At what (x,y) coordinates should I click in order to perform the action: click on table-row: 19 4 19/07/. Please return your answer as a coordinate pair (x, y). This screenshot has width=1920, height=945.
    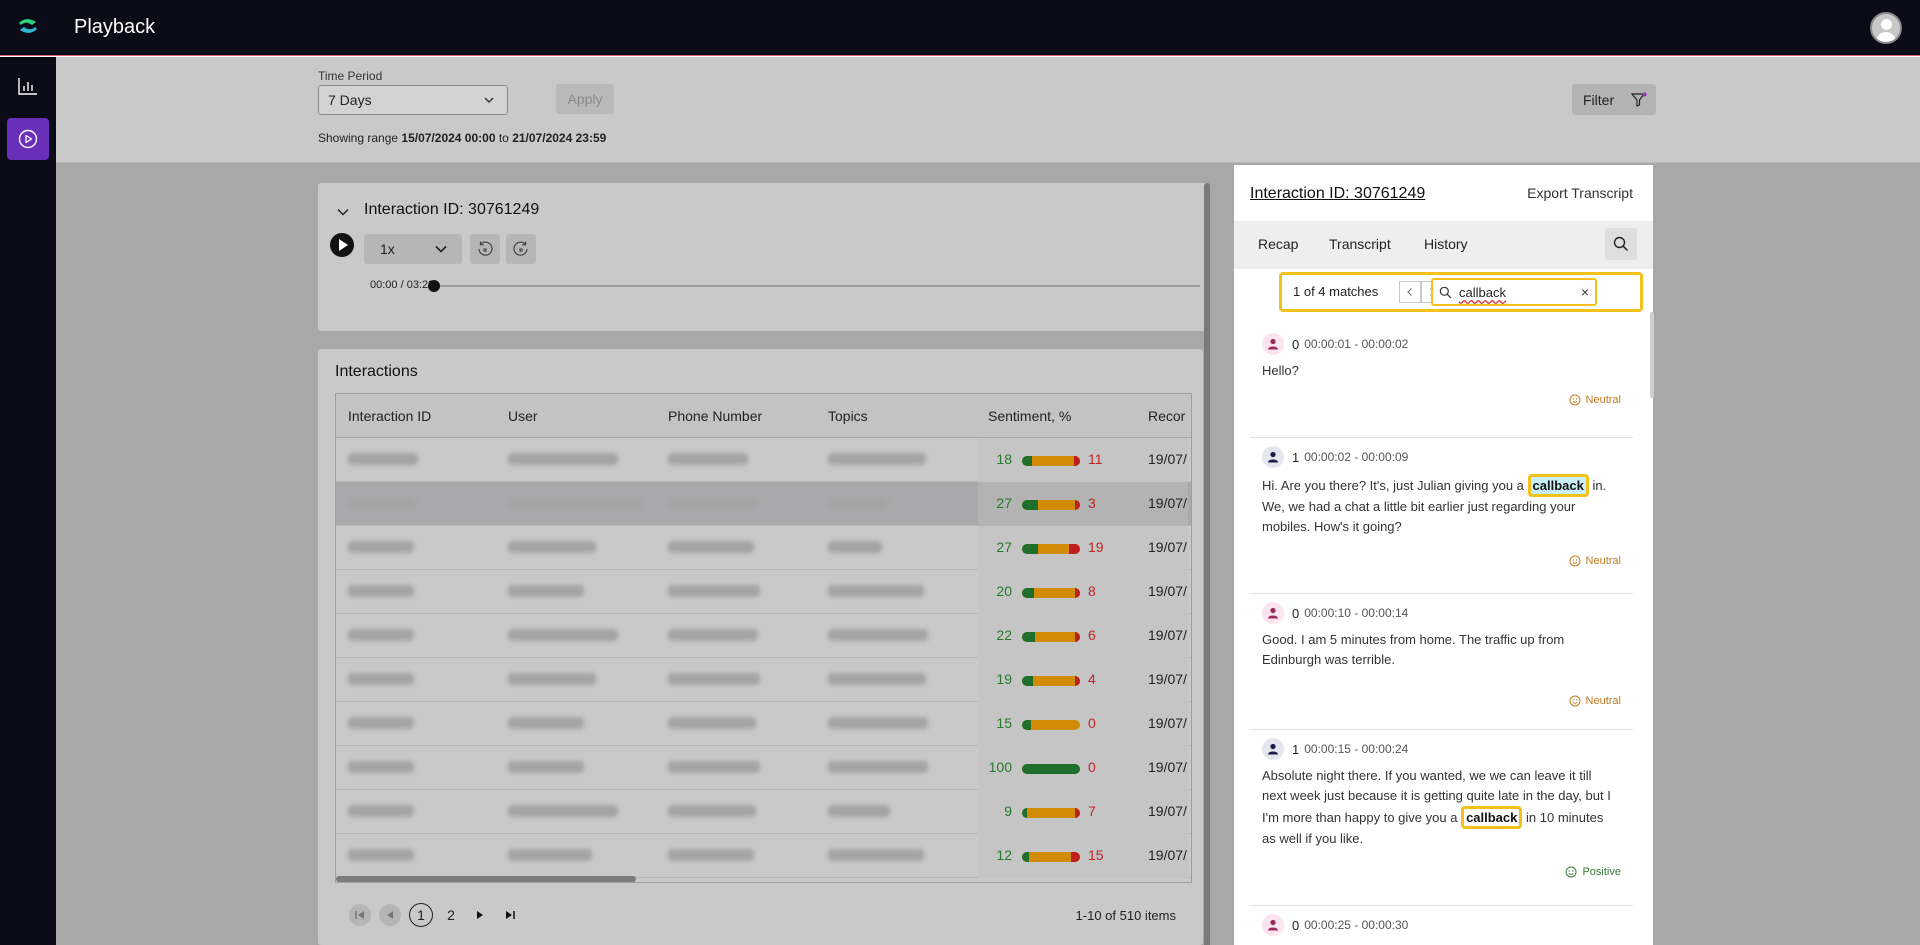
    Looking at the image, I should click on (763, 680).